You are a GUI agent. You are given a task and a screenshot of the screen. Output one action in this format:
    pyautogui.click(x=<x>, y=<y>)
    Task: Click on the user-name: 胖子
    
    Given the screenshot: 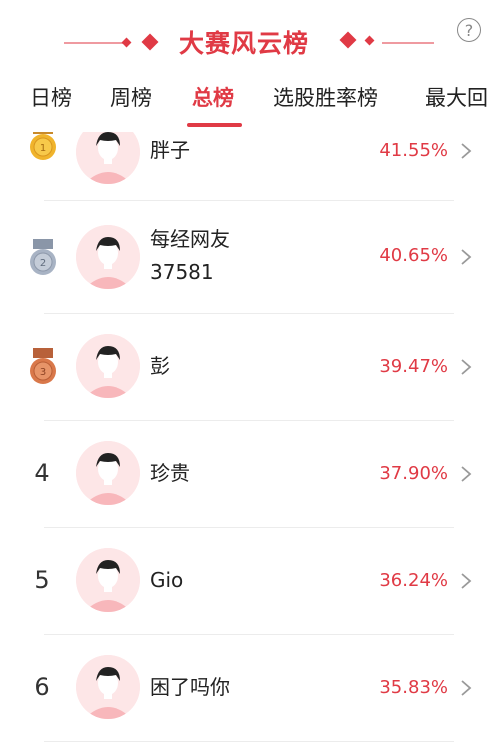 What is the action you would take?
    pyautogui.click(x=170, y=150)
    